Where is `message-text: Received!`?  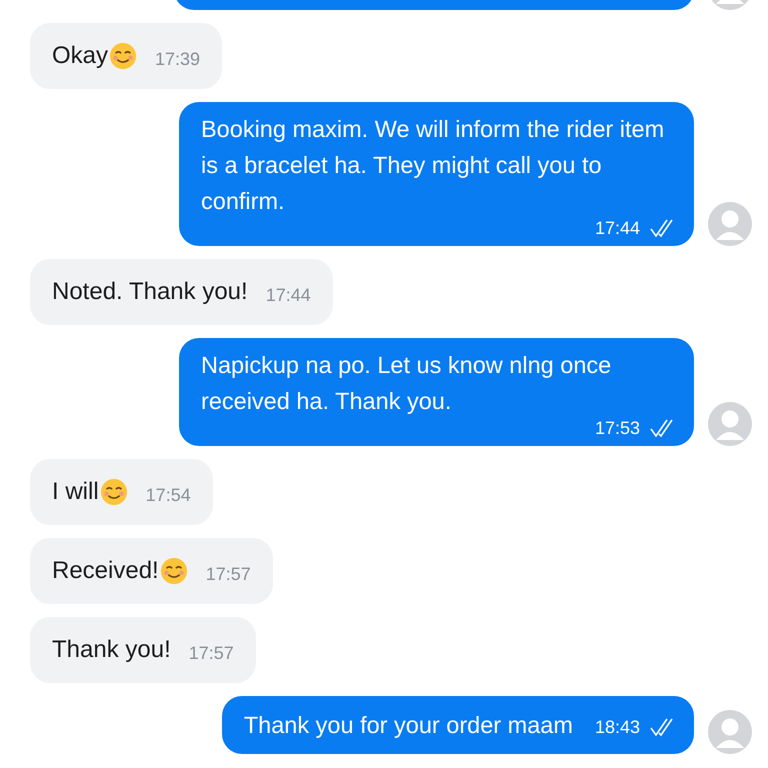 message-text: Received! is located at coordinates (105, 571).